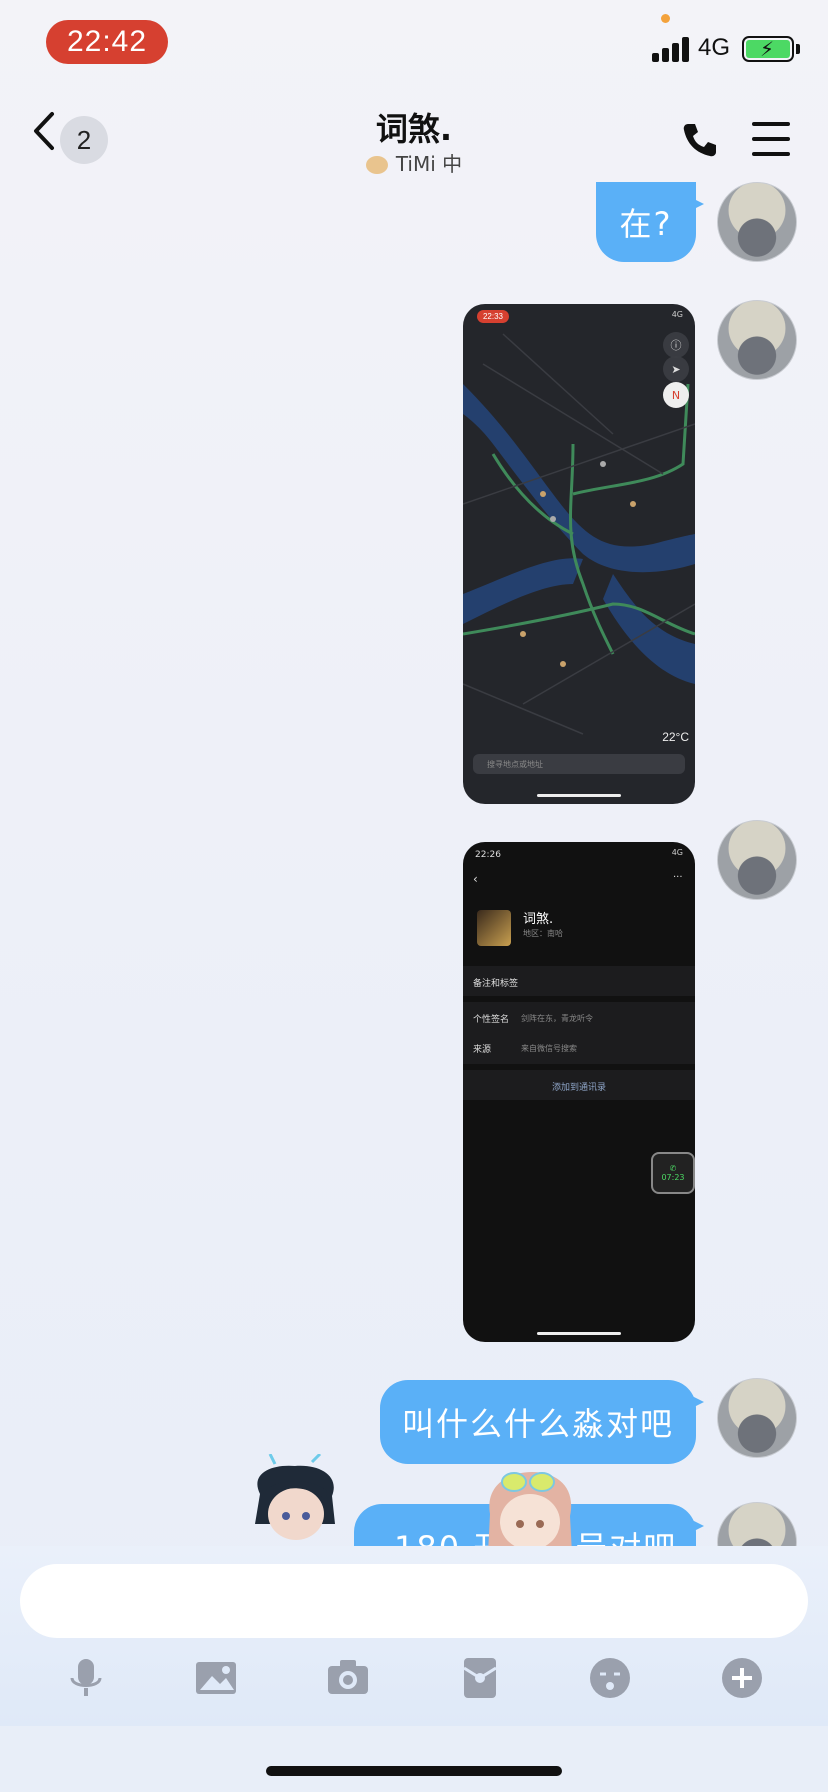 This screenshot has height=1792, width=828. I want to click on home-indicator, so click(414, 1771).